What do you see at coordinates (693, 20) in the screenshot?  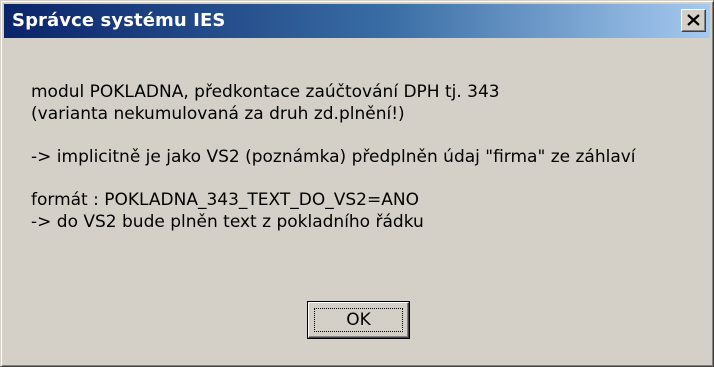 I see `close-button` at bounding box center [693, 20].